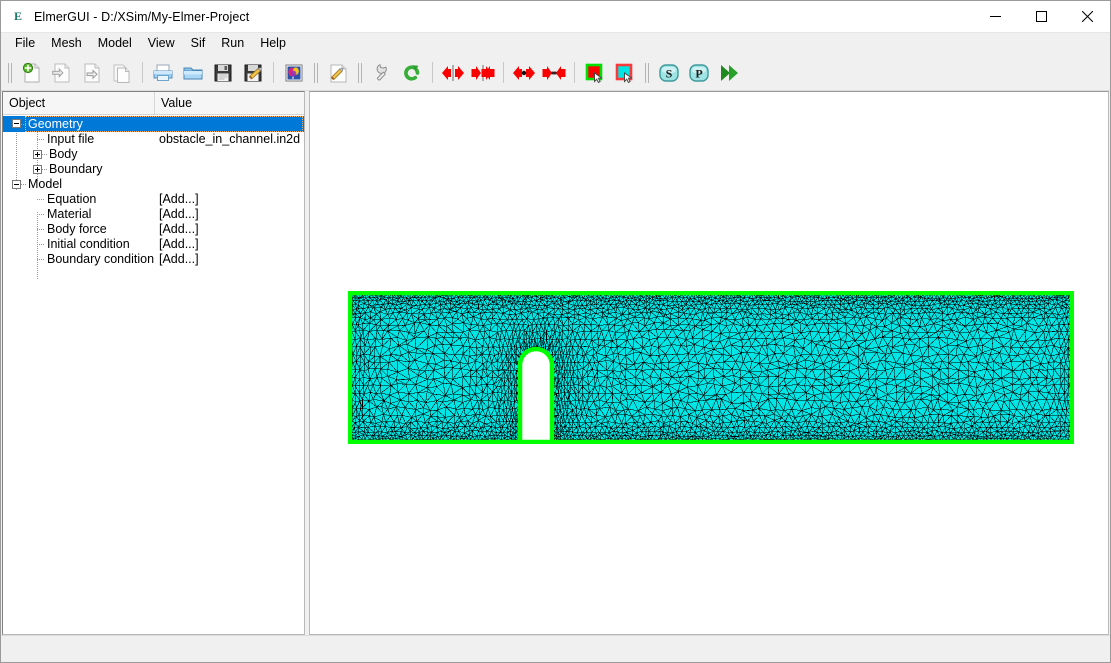  I want to click on divide-surface-icon, so click(453, 73).